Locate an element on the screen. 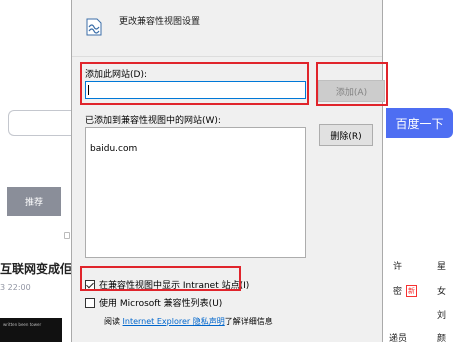 This screenshot has height=342, width=453. new-badge: 新 is located at coordinates (411, 291).